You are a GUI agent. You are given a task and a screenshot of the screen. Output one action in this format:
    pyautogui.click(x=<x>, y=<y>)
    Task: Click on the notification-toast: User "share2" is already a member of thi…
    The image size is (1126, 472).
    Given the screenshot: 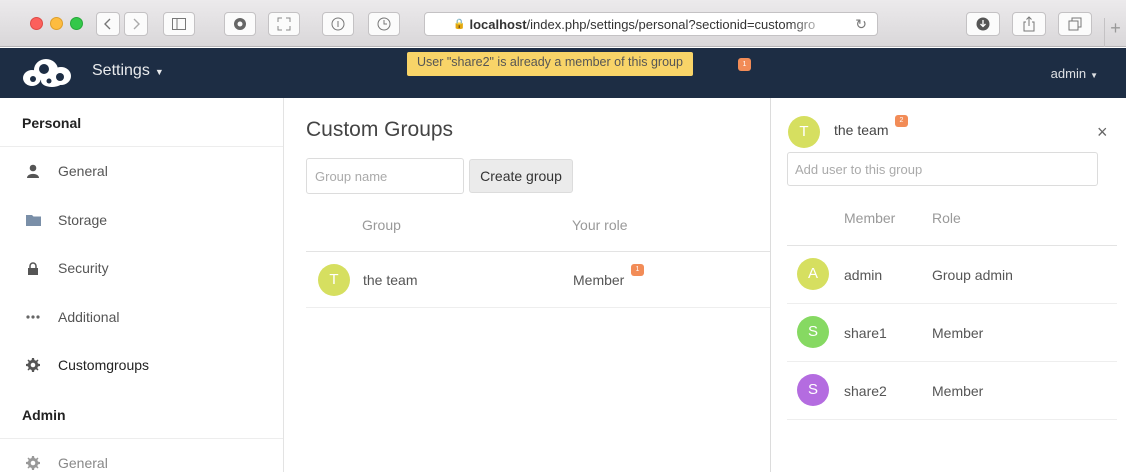 What is the action you would take?
    pyautogui.click(x=550, y=64)
    